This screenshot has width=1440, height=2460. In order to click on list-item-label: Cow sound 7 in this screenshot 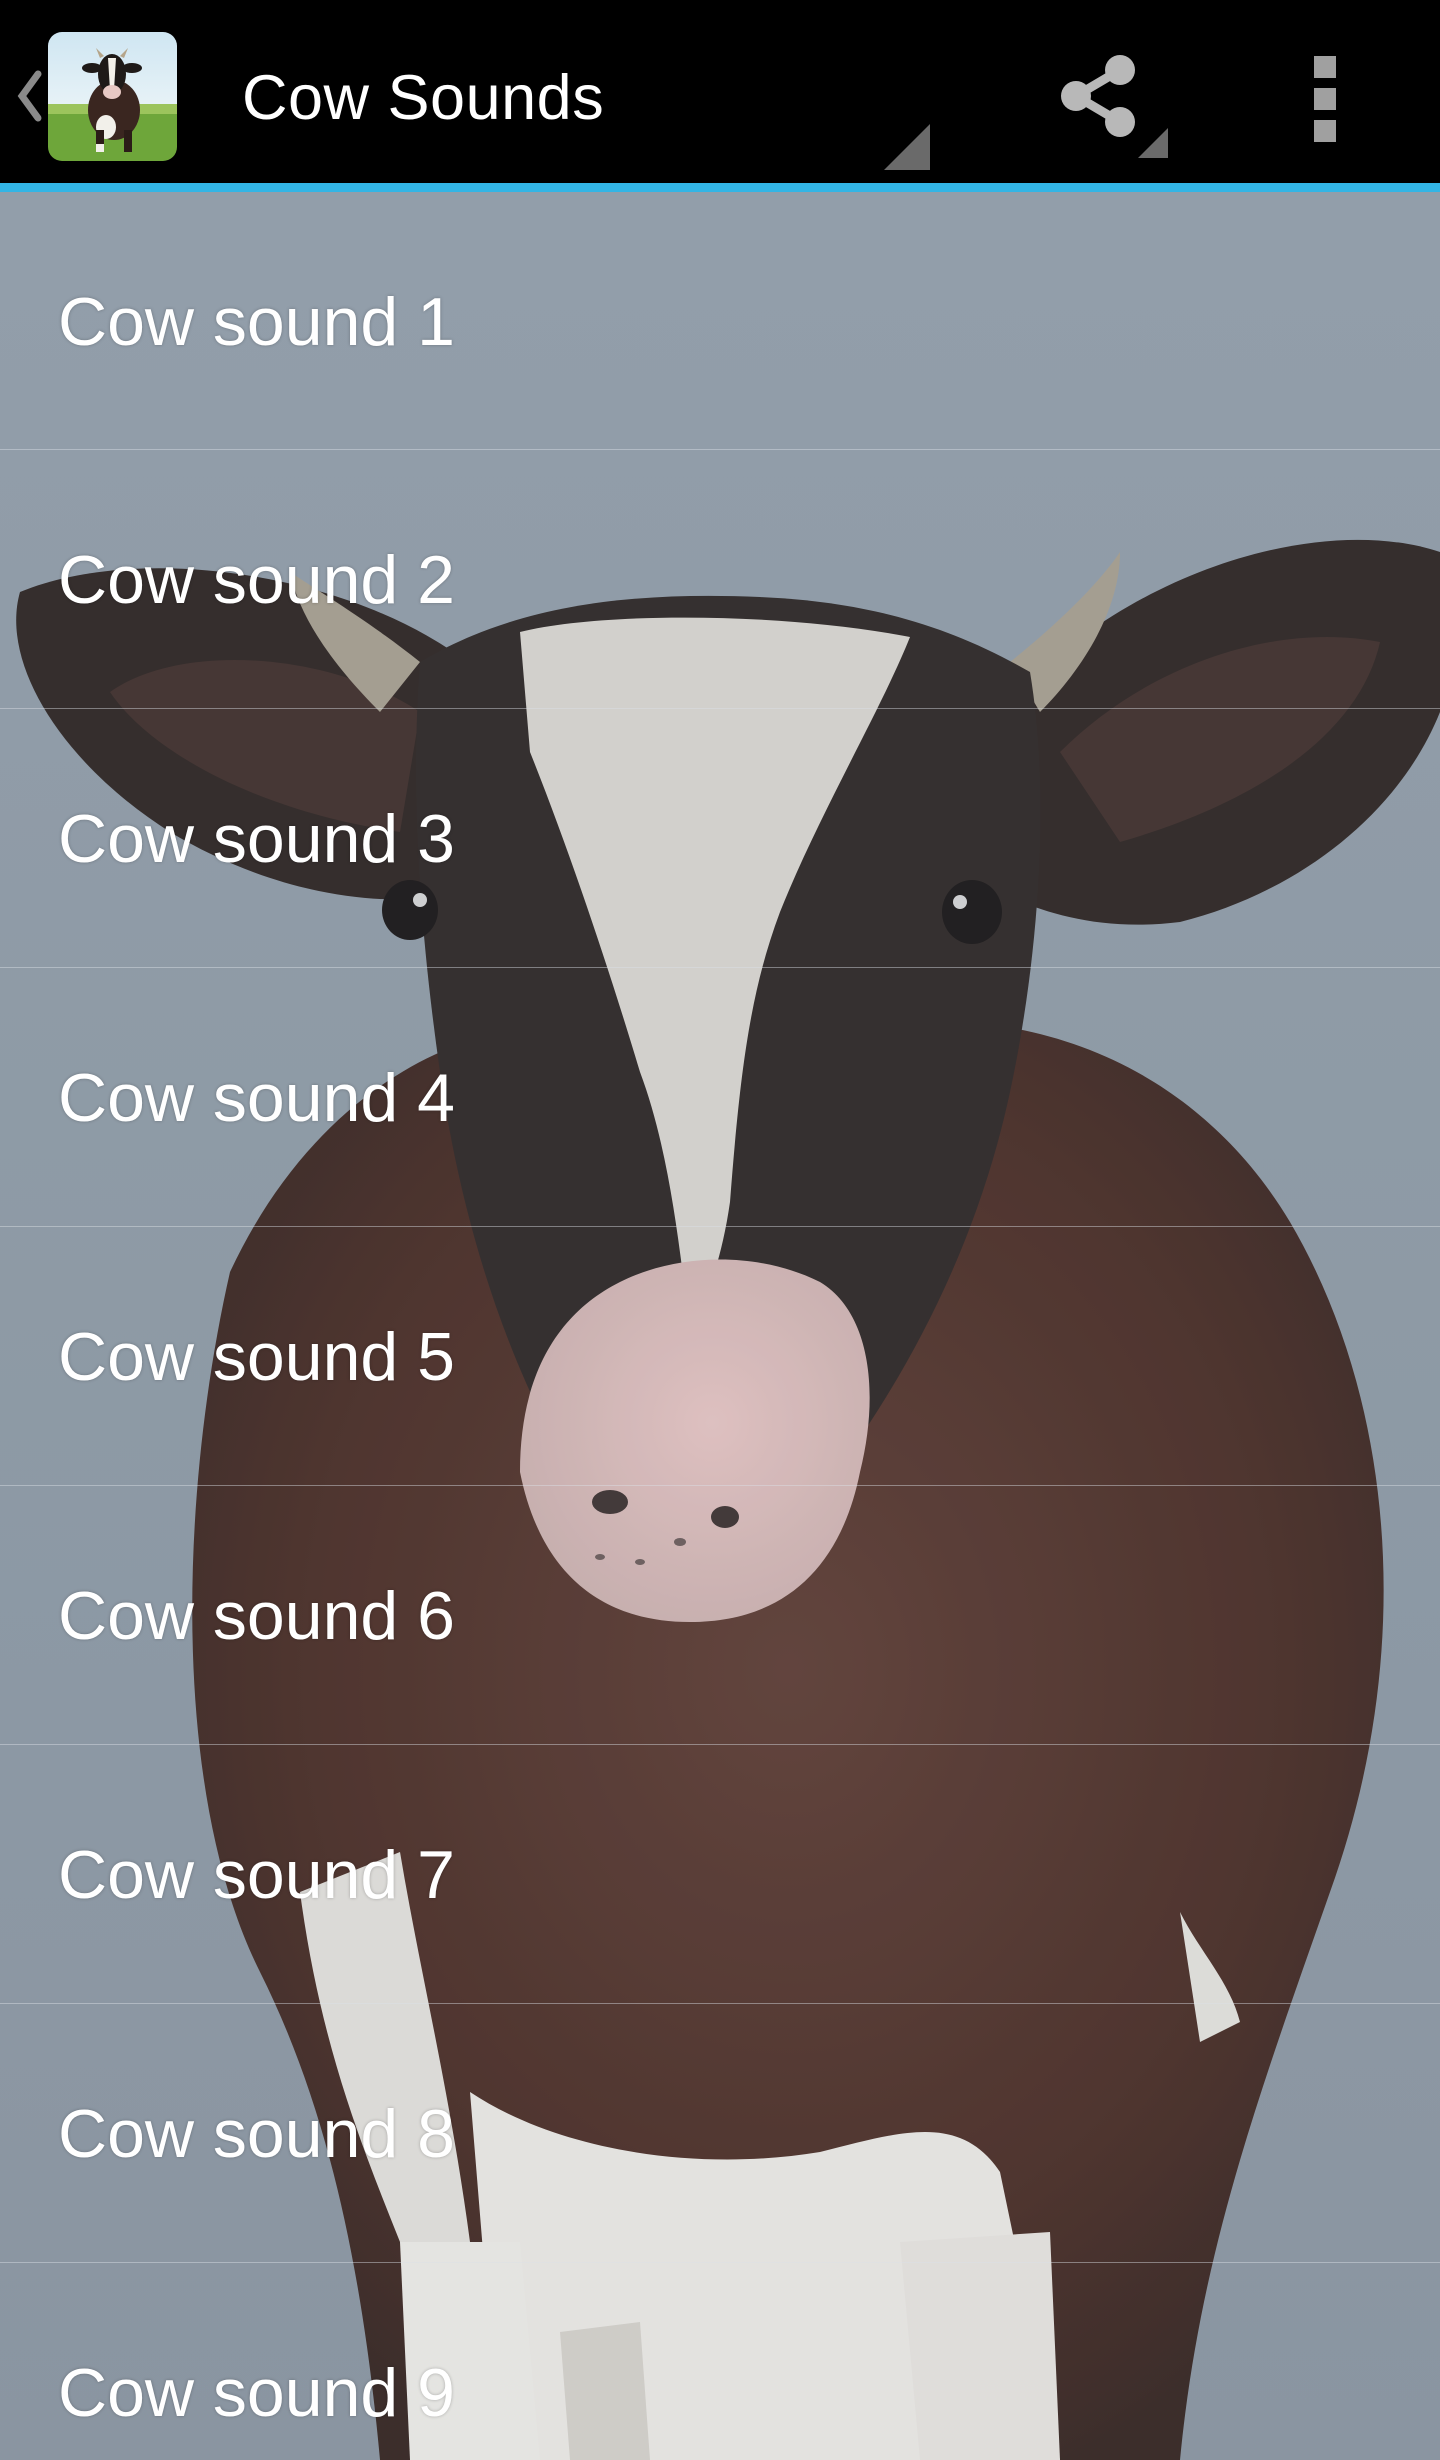, I will do `click(256, 1875)`.